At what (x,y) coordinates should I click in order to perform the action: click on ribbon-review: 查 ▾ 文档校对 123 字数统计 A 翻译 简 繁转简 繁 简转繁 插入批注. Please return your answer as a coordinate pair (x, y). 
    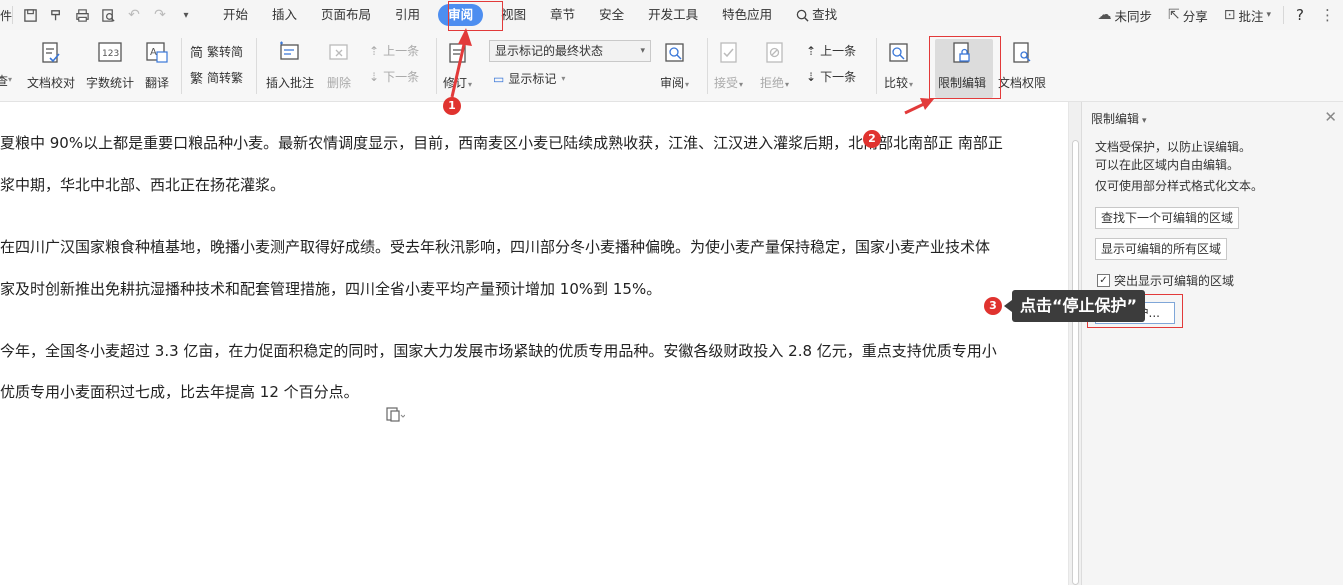
    Looking at the image, I should click on (671, 66).